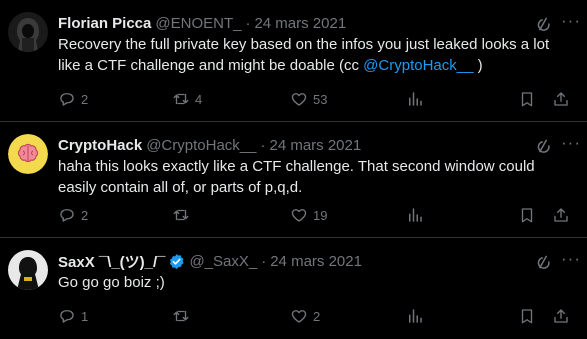 The height and width of the screenshot is (339, 587). I want to click on tweet-header: SaxX ¯\_(ツ)_/¯ @_SaxX_ · 24 mars 2021, so click(316, 261).